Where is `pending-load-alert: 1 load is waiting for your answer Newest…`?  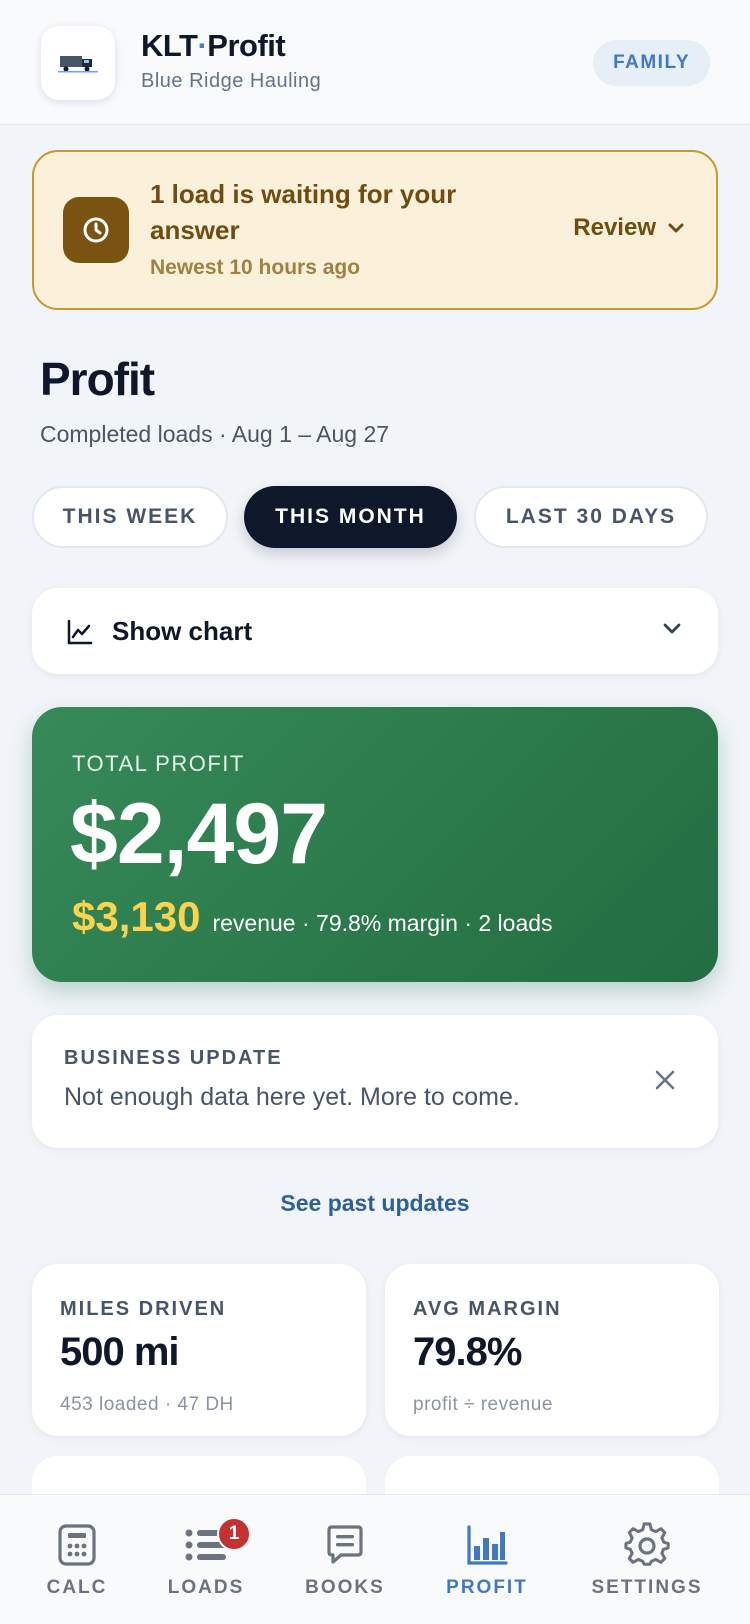
pending-load-alert: 1 load is waiting for your answer Newest… is located at coordinates (375, 230).